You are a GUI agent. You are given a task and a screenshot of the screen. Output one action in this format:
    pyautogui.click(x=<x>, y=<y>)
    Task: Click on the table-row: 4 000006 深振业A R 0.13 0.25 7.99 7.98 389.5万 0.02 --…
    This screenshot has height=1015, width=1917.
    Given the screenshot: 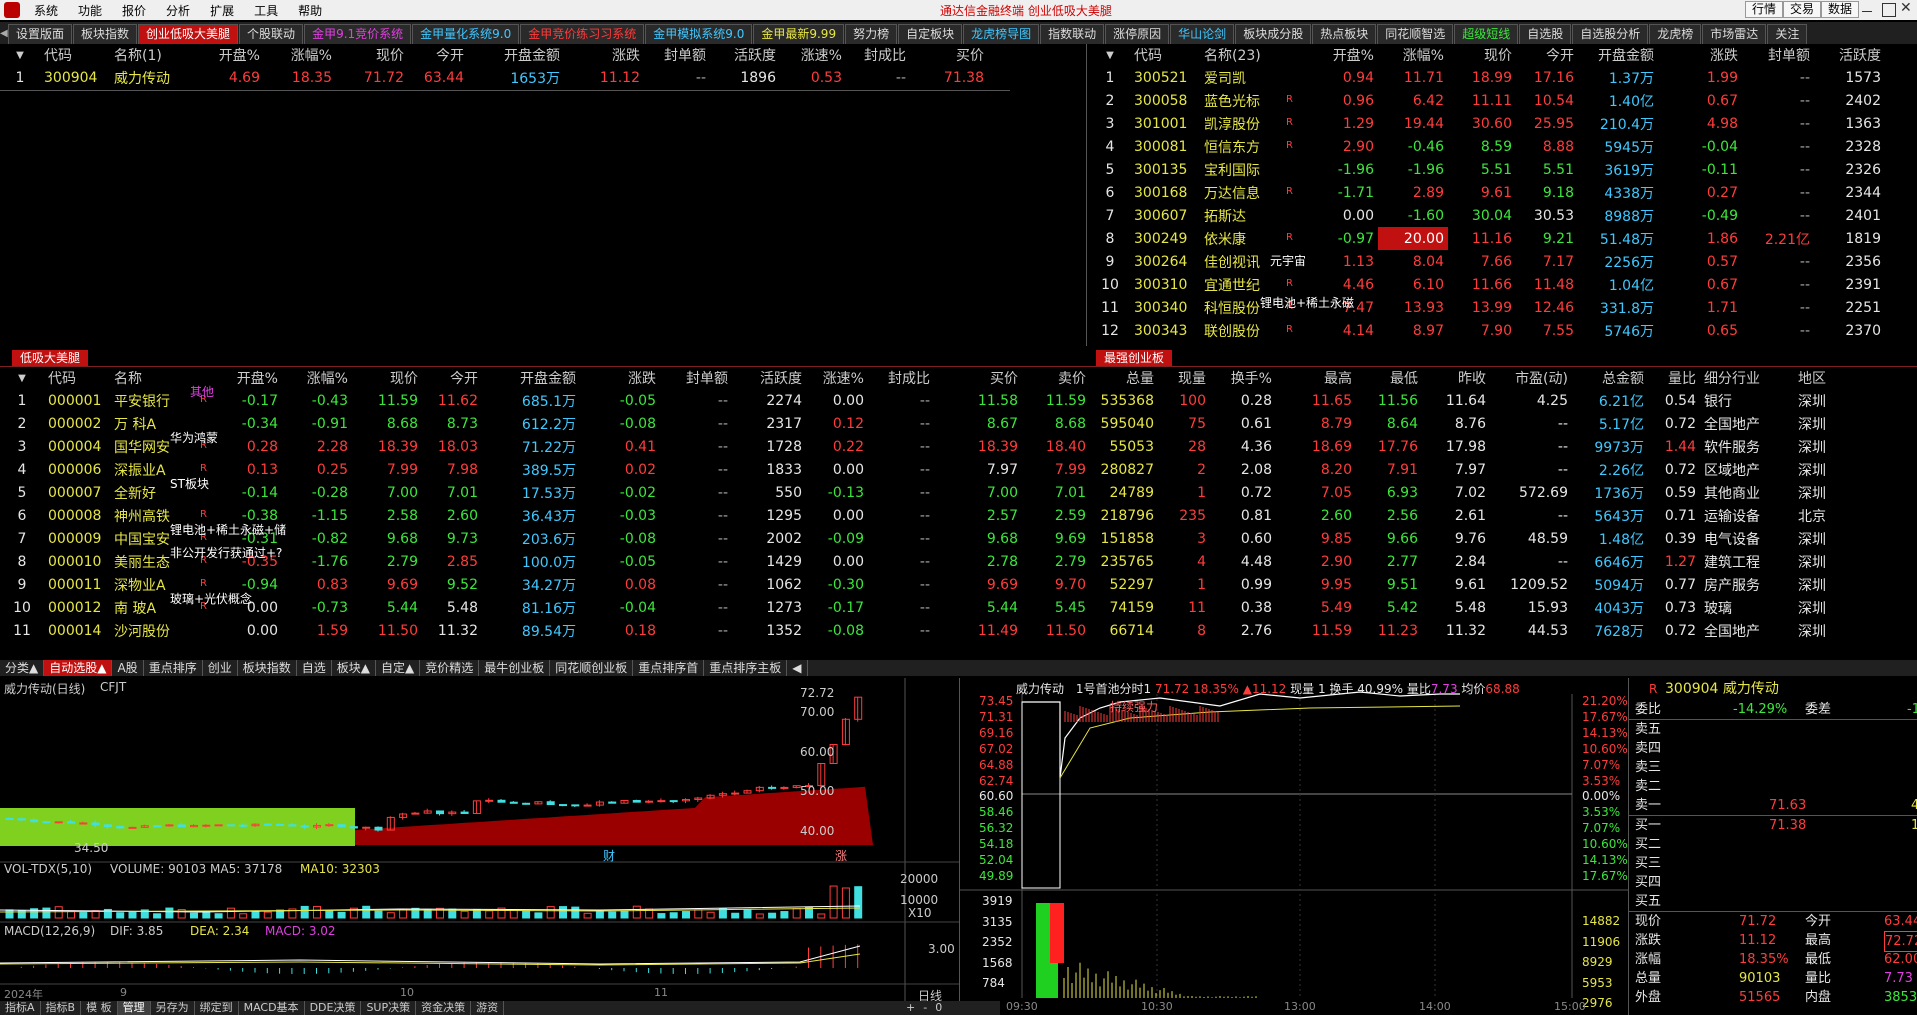 What is the action you would take?
    pyautogui.click(x=923, y=469)
    